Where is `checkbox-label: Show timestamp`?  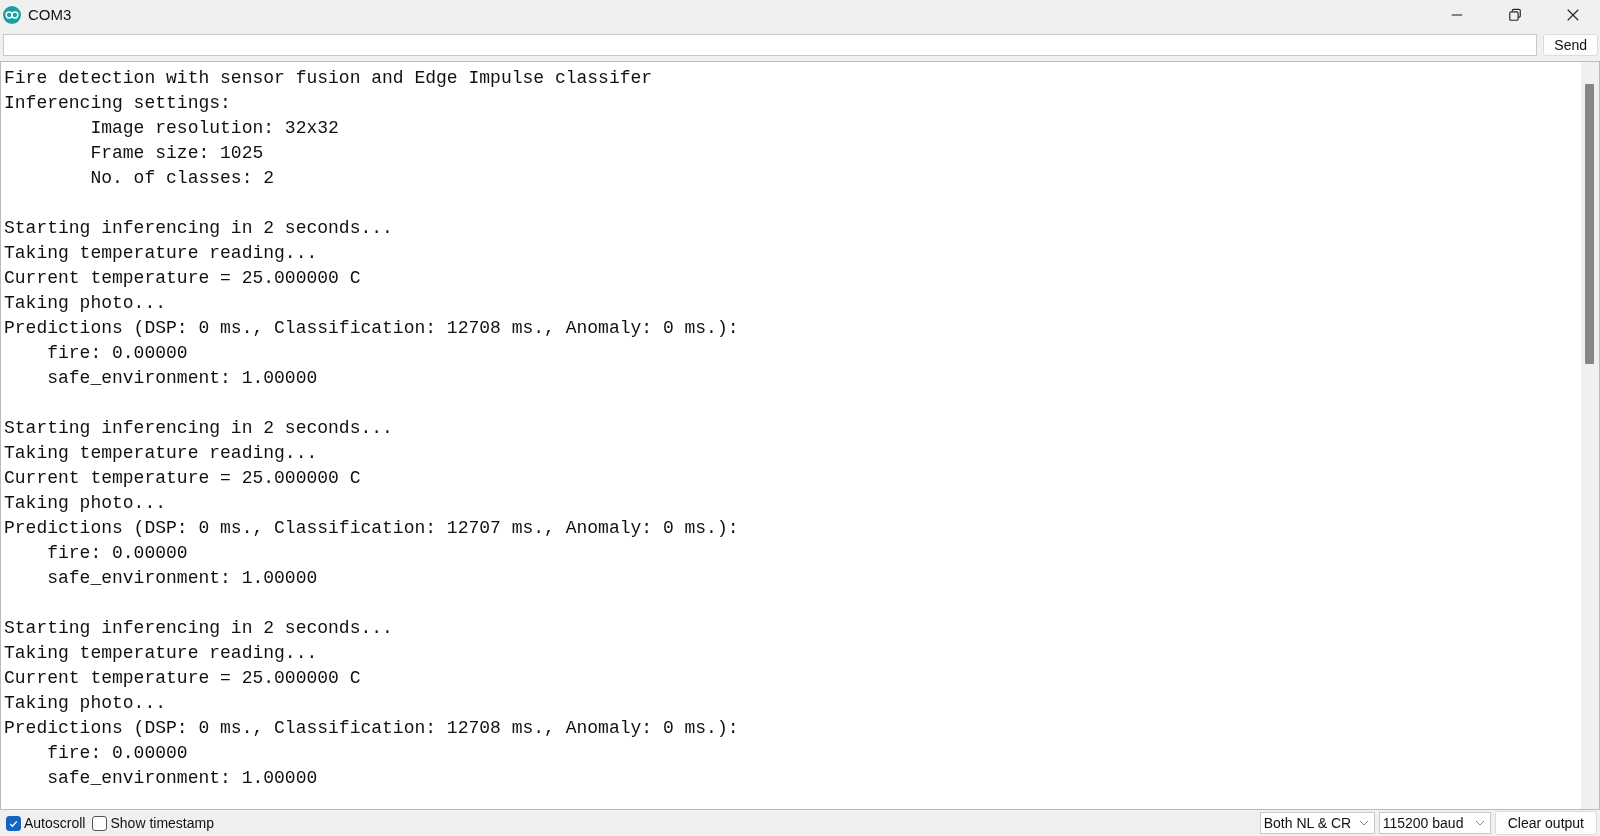 checkbox-label: Show timestamp is located at coordinates (162, 823).